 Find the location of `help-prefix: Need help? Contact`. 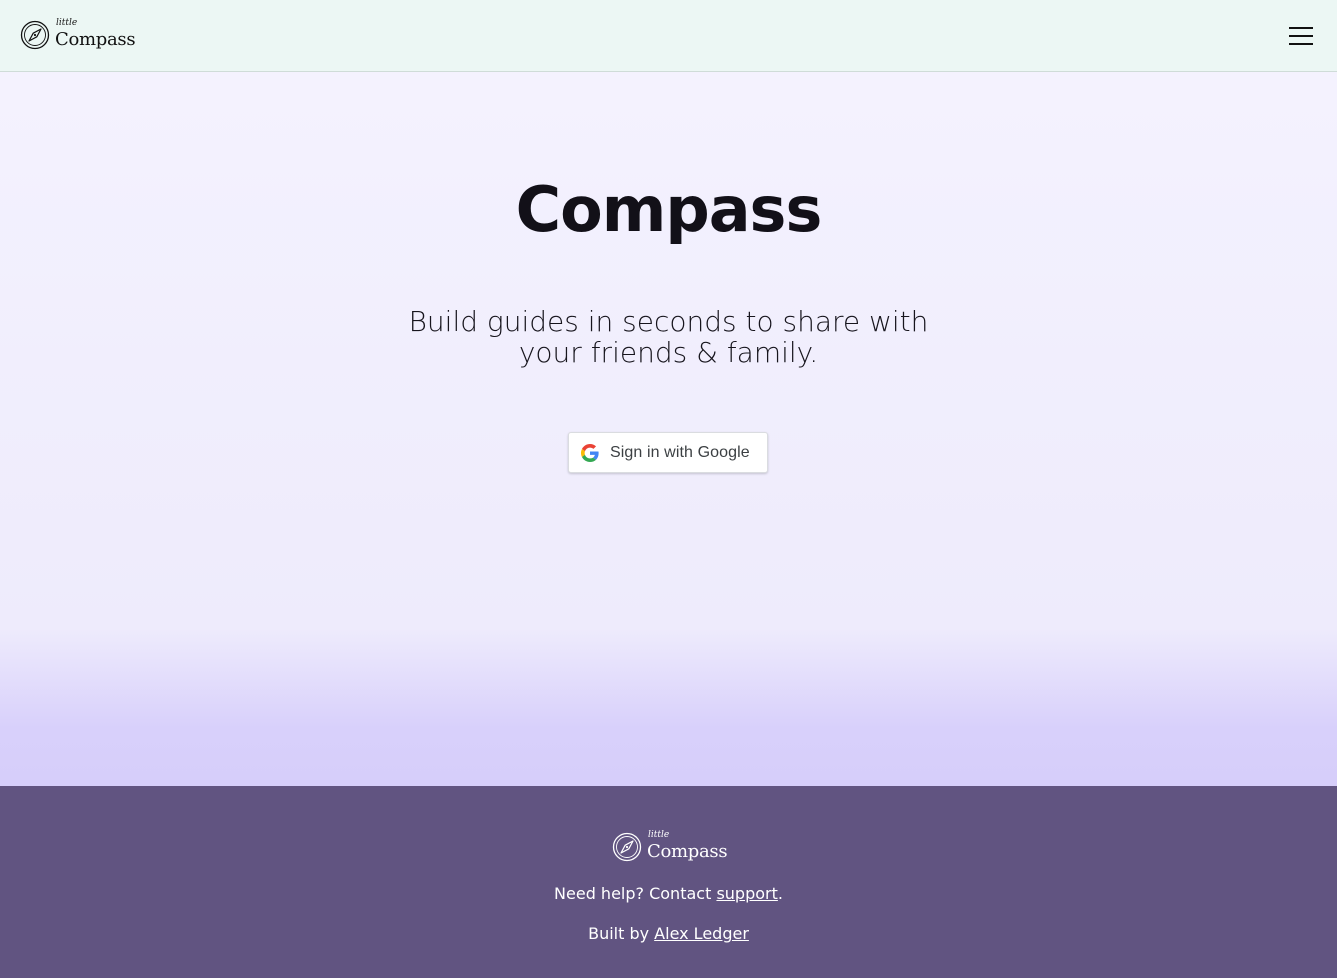

help-prefix: Need help? Contact is located at coordinates (635, 893).